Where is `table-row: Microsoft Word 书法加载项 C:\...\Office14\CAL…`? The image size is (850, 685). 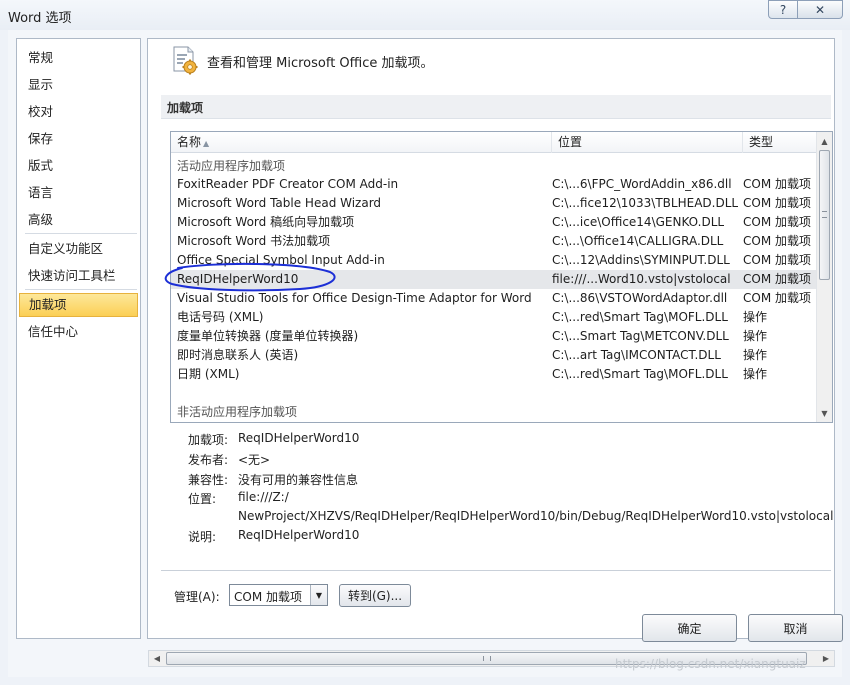
table-row: Microsoft Word 书法加载项 C:\...\Office14\CAL… is located at coordinates (494, 241).